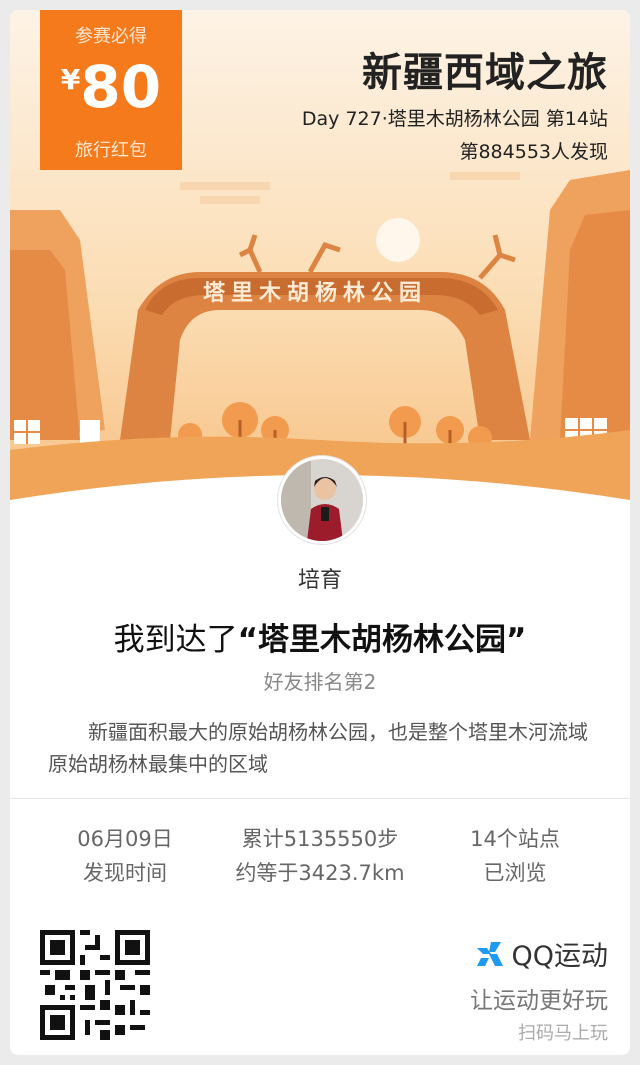 Image resolution: width=640 pixels, height=1065 pixels. I want to click on avatar, so click(322, 500).